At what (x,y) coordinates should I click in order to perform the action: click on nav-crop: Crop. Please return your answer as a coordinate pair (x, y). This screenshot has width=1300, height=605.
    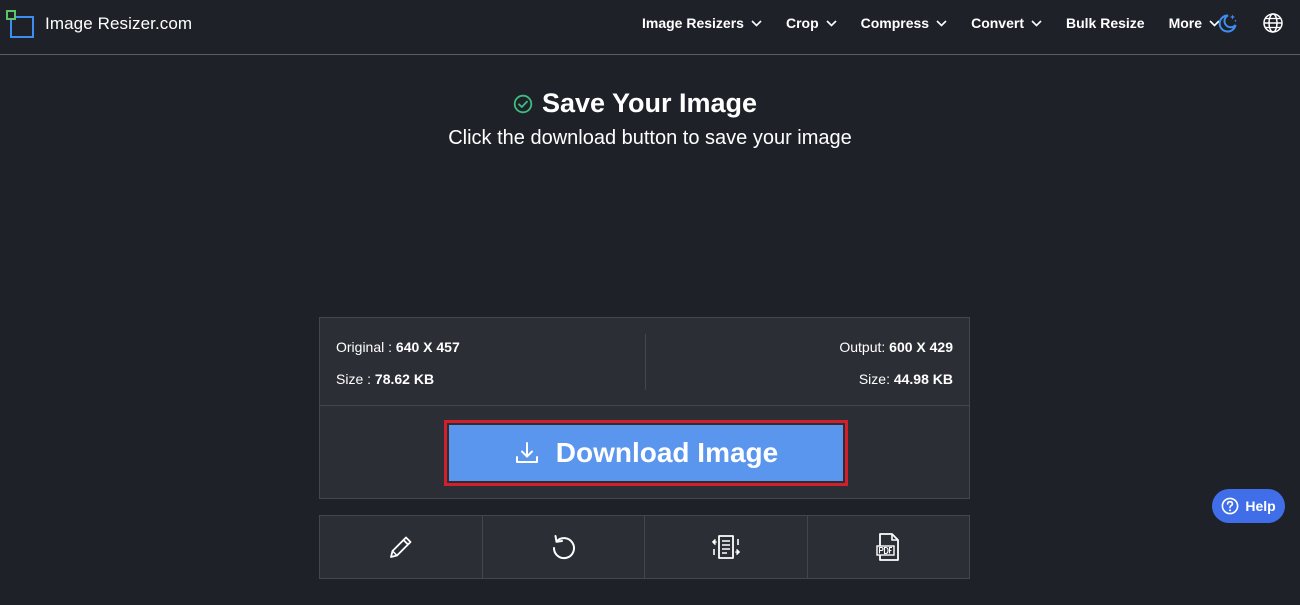
    Looking at the image, I should click on (811, 23).